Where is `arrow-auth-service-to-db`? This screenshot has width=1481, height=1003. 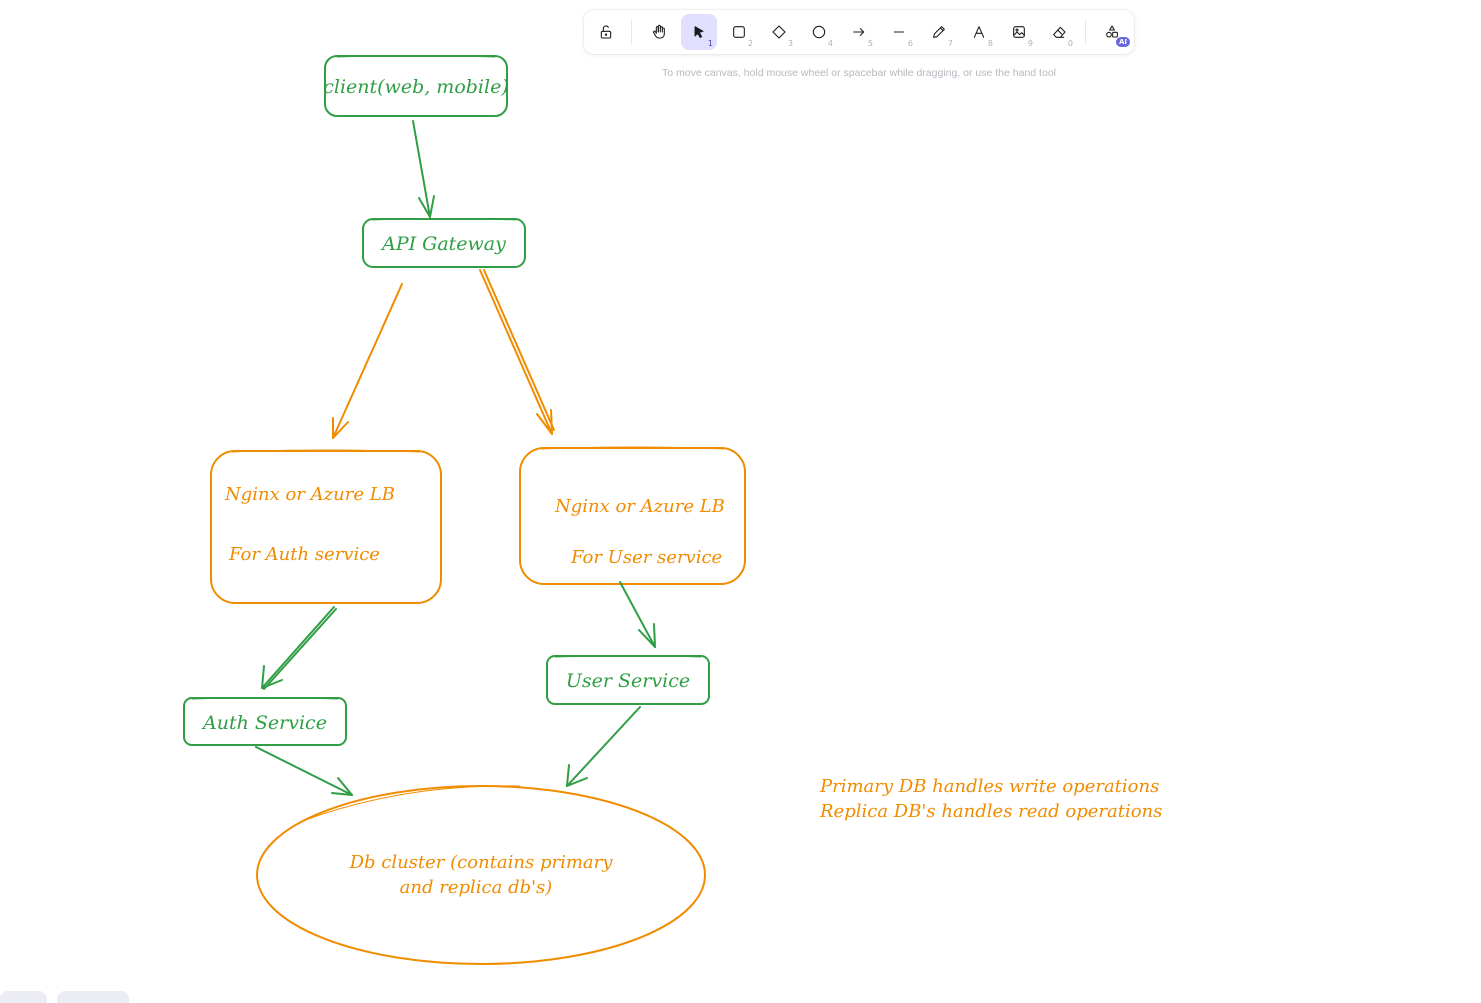
arrow-auth-service-to-db is located at coordinates (304, 771).